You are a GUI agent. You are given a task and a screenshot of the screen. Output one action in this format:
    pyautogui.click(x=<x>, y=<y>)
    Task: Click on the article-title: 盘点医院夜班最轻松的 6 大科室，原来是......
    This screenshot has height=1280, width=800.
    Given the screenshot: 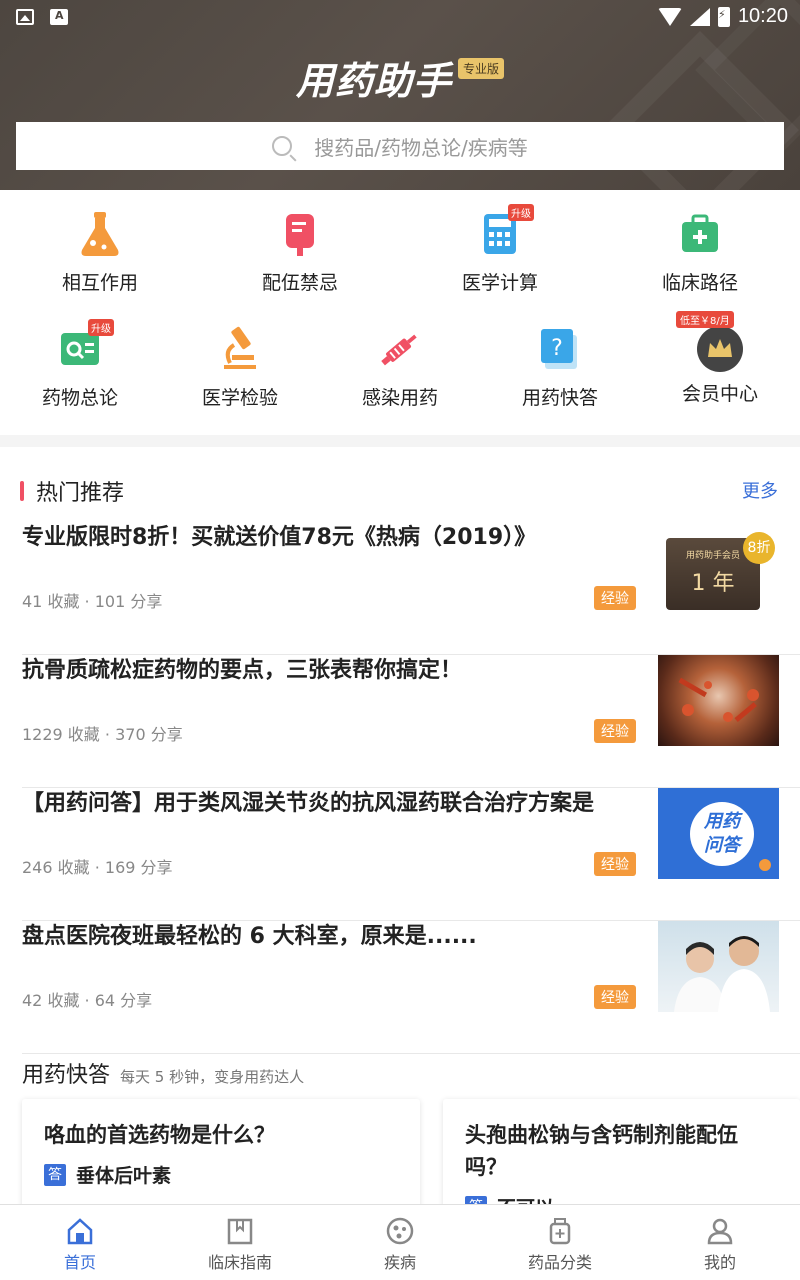 What is the action you would take?
    pyautogui.click(x=249, y=936)
    